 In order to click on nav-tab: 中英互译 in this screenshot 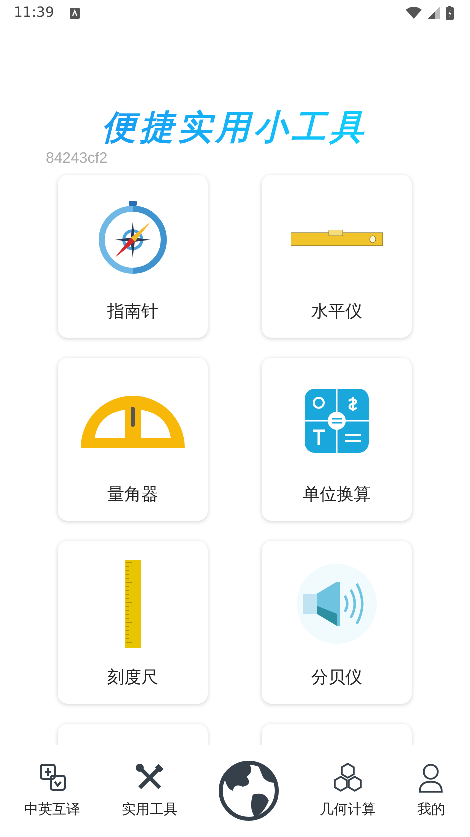, I will do `click(52, 791)`.